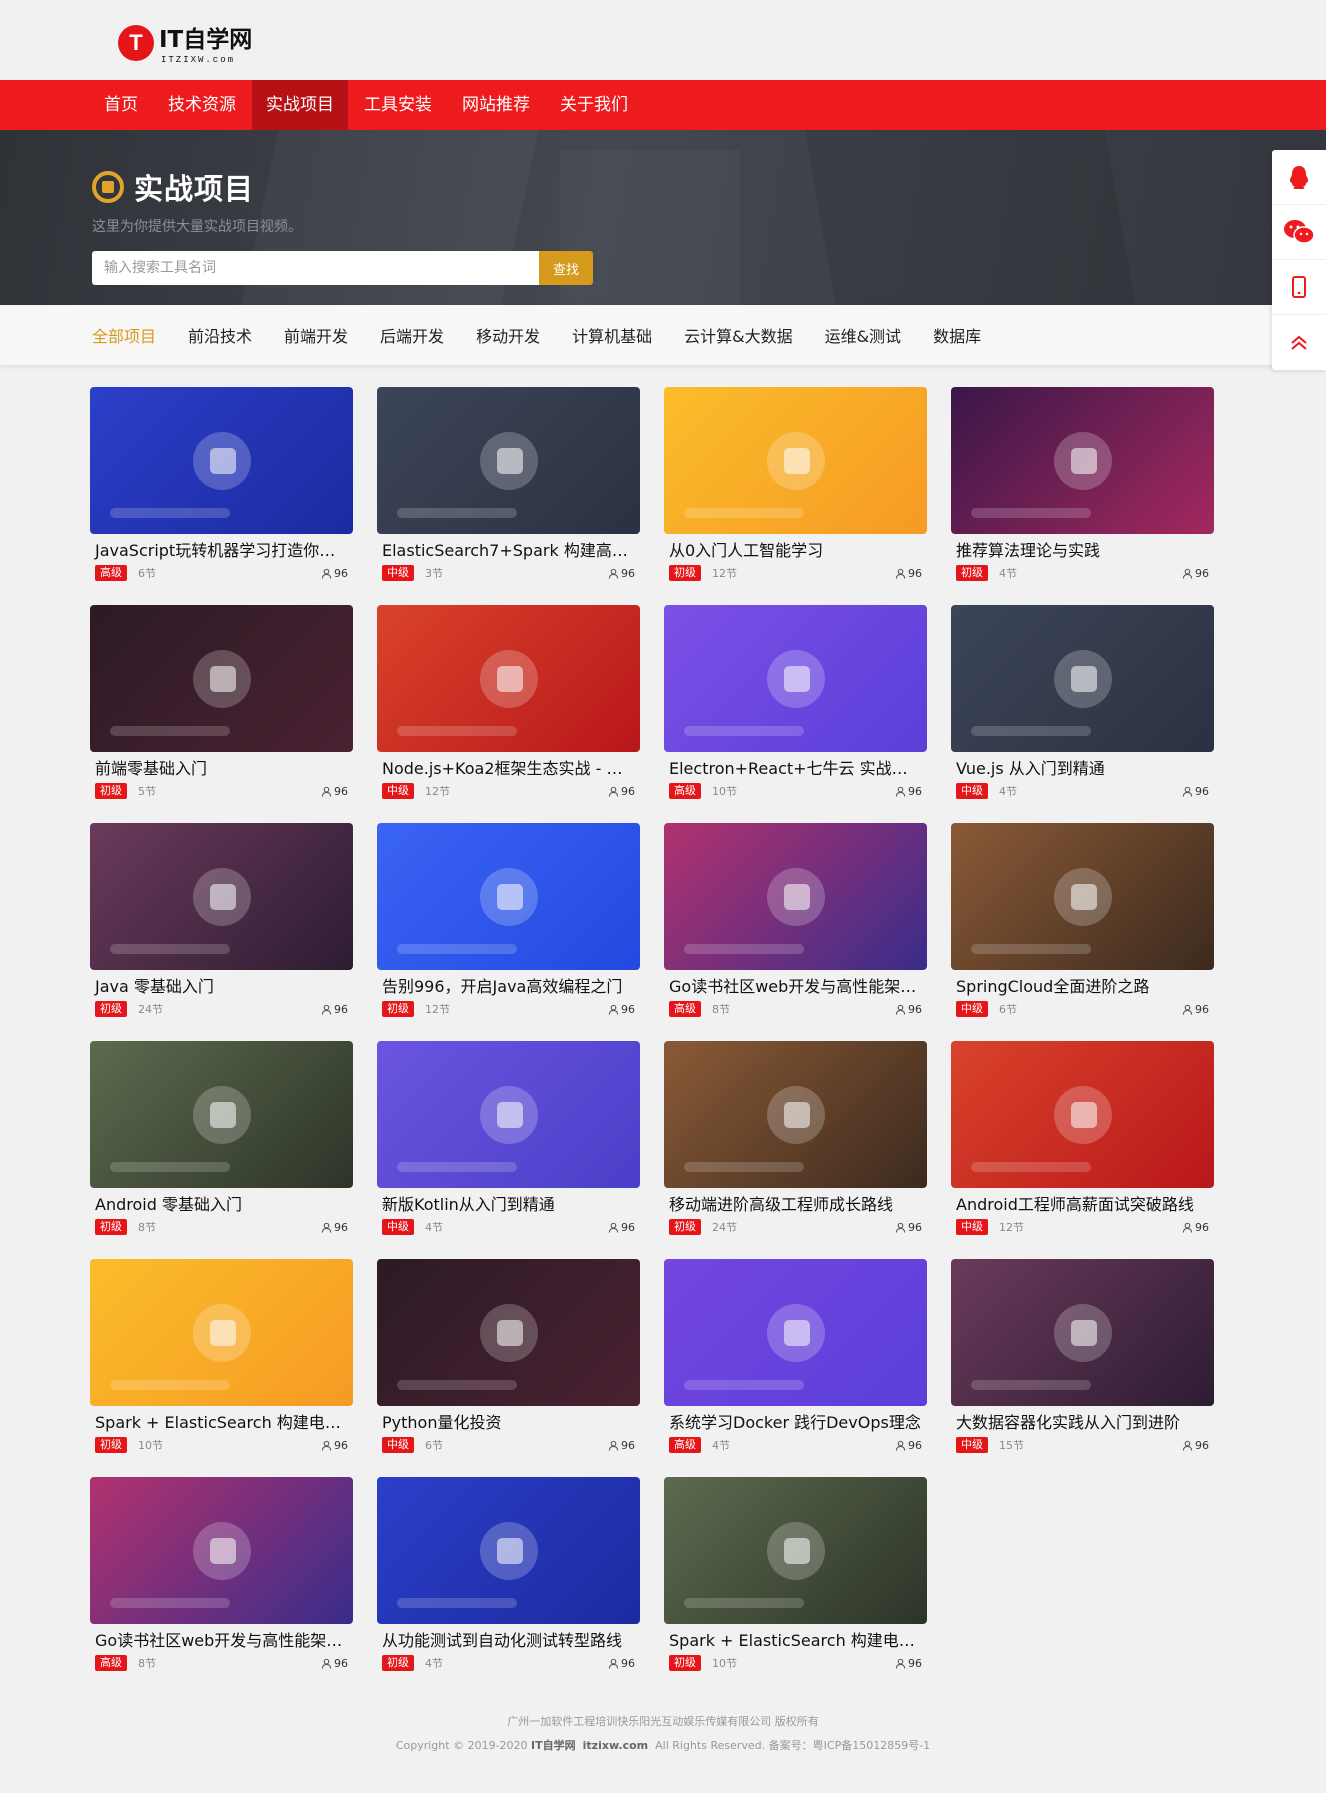  Describe the element at coordinates (553, 1745) in the screenshot. I see `footer-site-name: IT自学网` at that location.